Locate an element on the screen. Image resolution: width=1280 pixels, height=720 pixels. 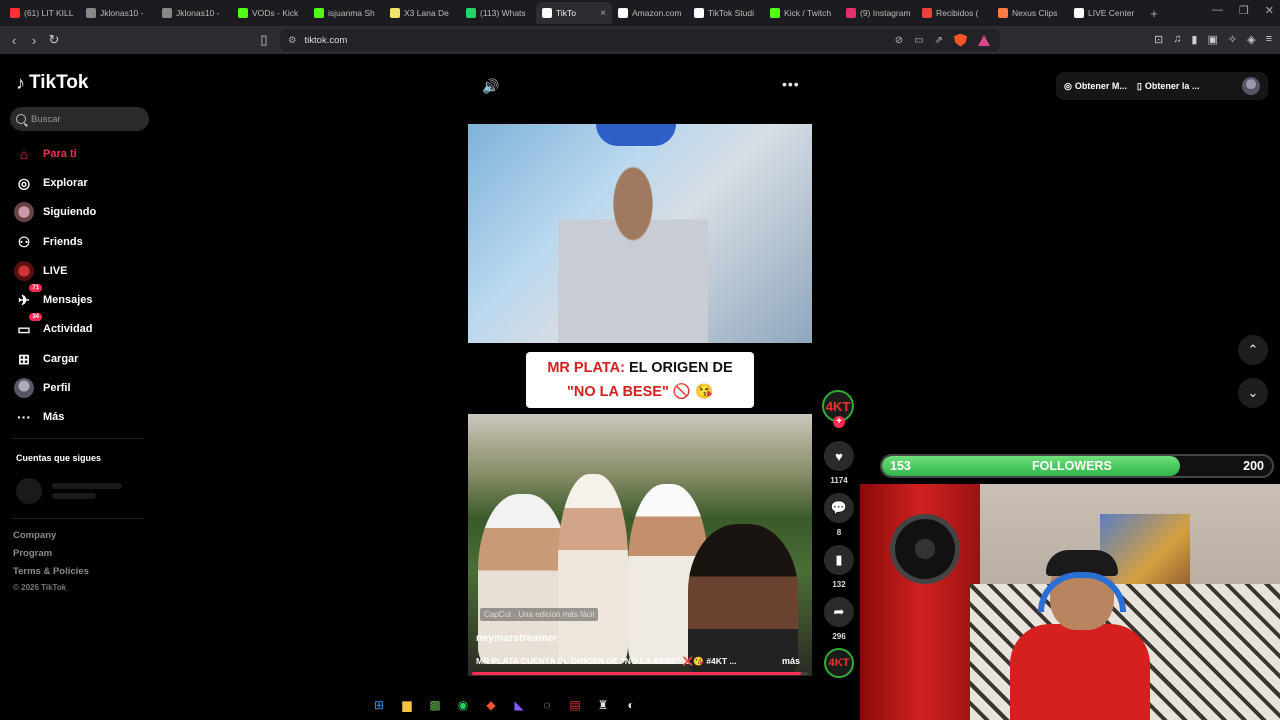
more-options-icon: ••• is located at coordinates (791, 84).